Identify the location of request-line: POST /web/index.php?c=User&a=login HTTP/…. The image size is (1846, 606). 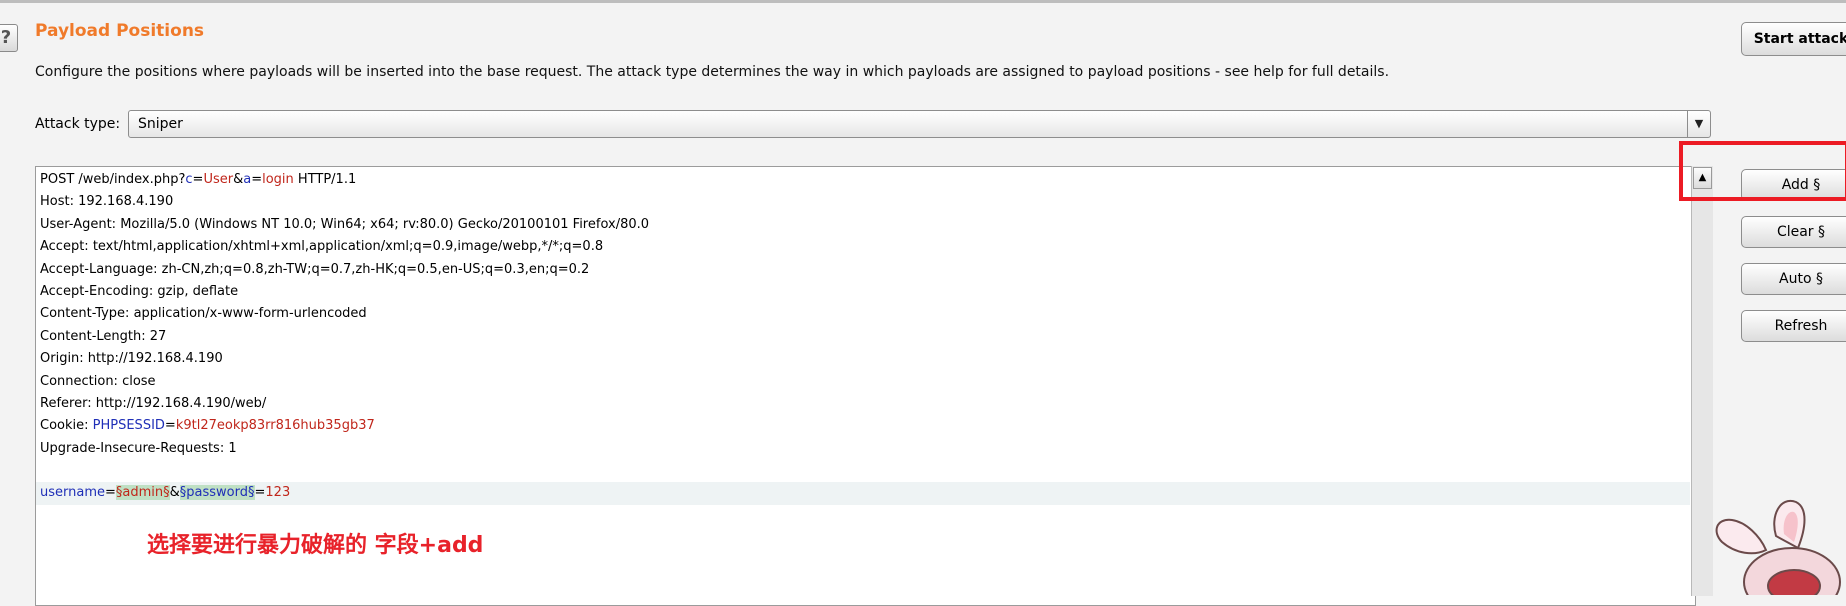
(865, 180).